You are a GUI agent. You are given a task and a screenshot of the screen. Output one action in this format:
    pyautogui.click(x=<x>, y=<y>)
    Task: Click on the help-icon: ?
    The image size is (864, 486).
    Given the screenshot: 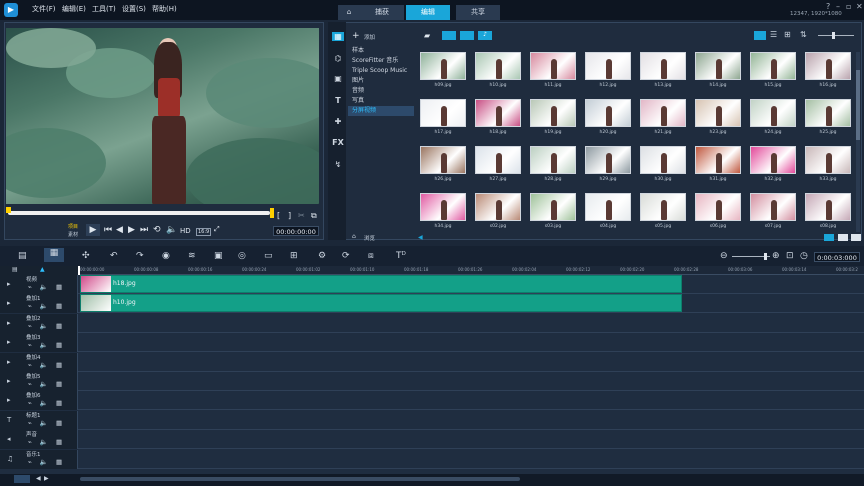 What is the action you would take?
    pyautogui.click(x=828, y=6)
    